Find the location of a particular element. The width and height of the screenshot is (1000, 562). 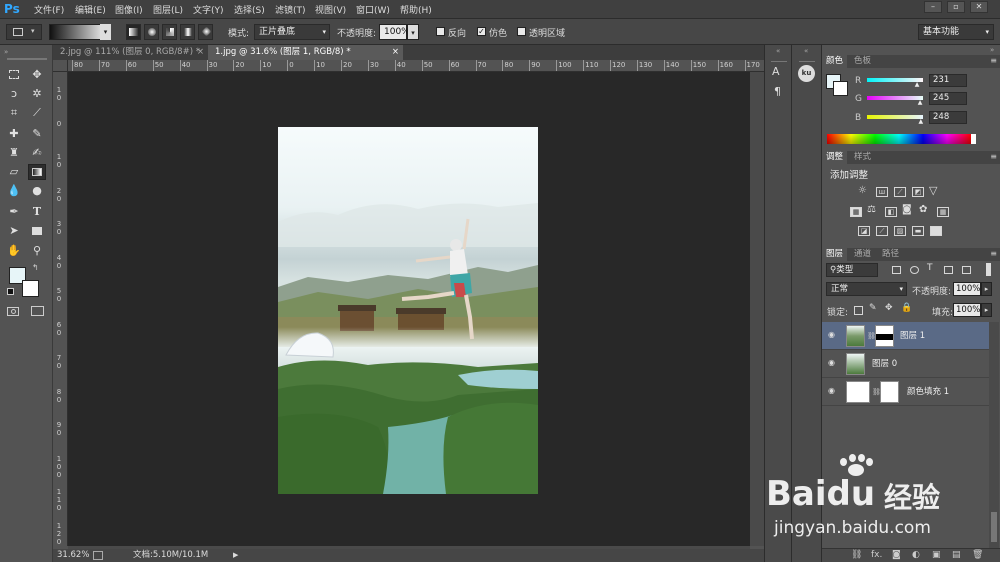

fill-slider-icon: ▸ is located at coordinates (986, 310).